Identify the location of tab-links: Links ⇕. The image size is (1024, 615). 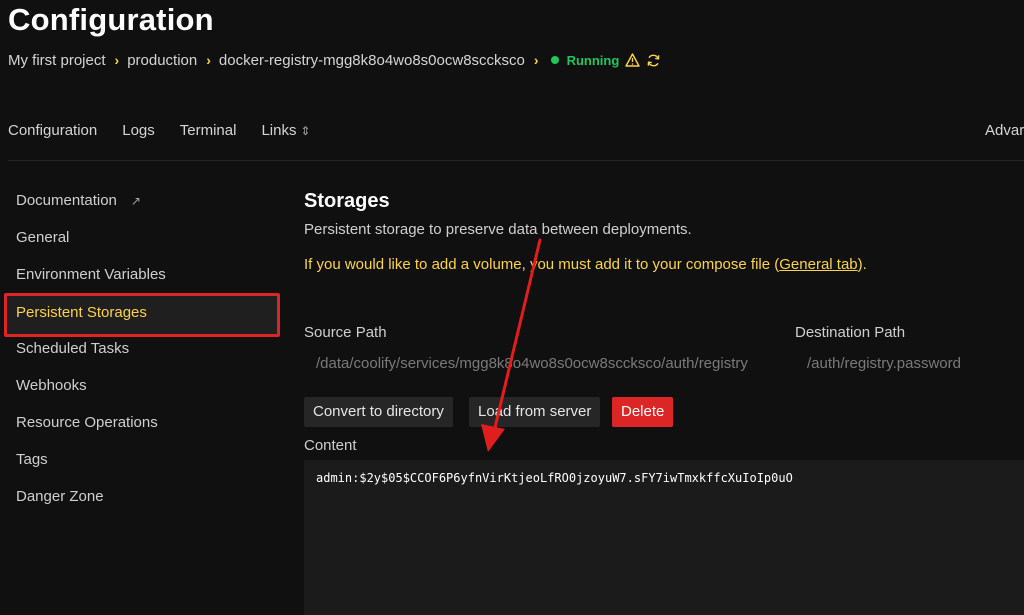
(285, 132).